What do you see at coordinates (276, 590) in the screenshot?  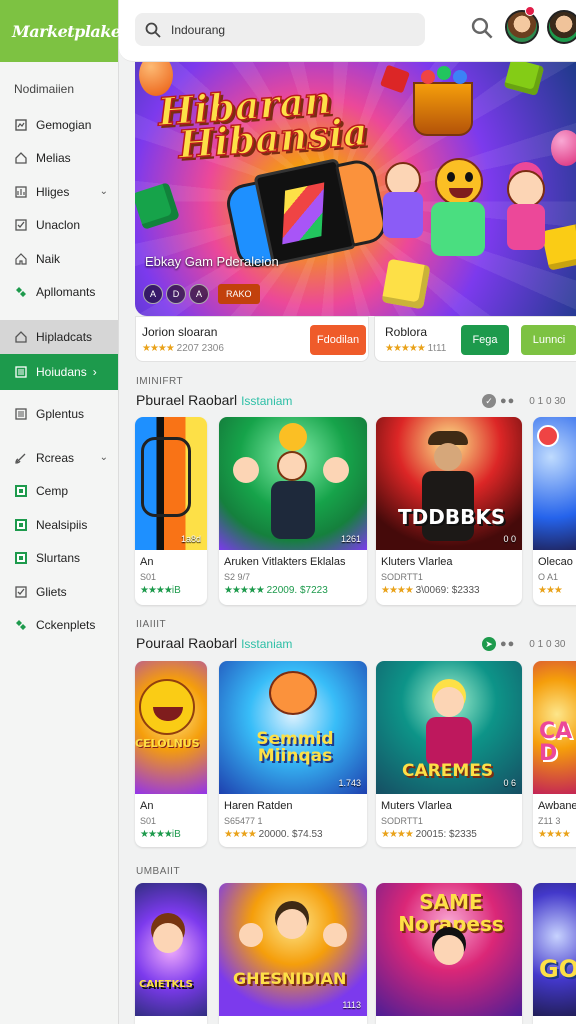 I see `card-rating: ★★★★★ 22009. $7223` at bounding box center [276, 590].